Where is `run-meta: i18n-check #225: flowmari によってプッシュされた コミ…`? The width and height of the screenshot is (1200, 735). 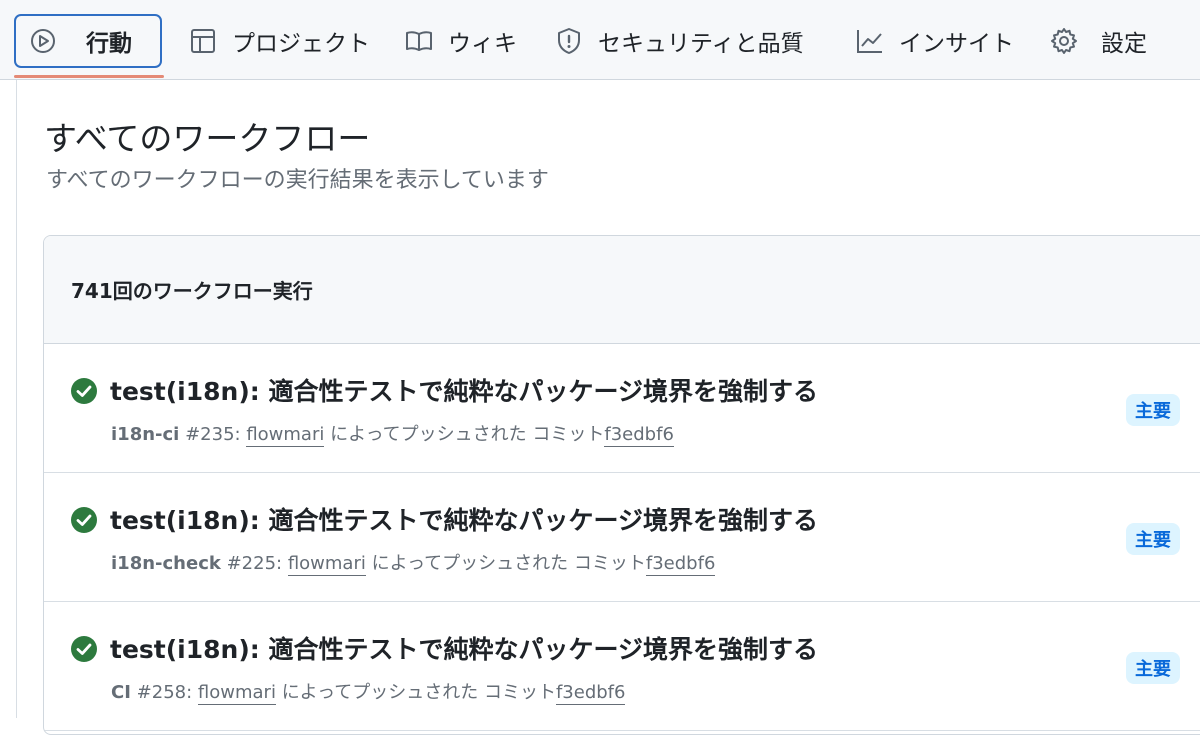 run-meta: i18n-check #225: flowmari によってプッシュされた コミ… is located at coordinates (413, 562).